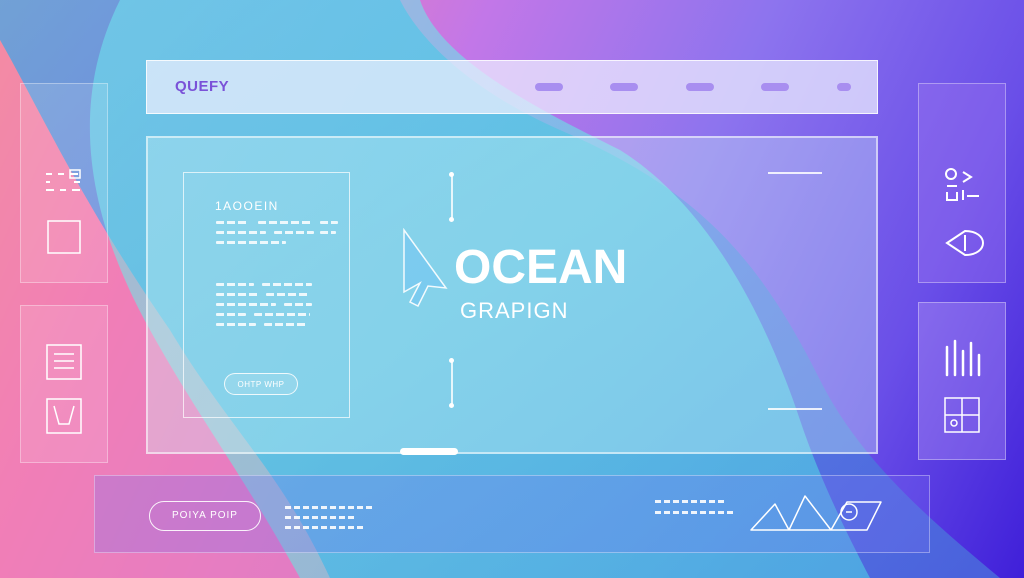  I want to click on app-logo: QUEFY, so click(202, 86).